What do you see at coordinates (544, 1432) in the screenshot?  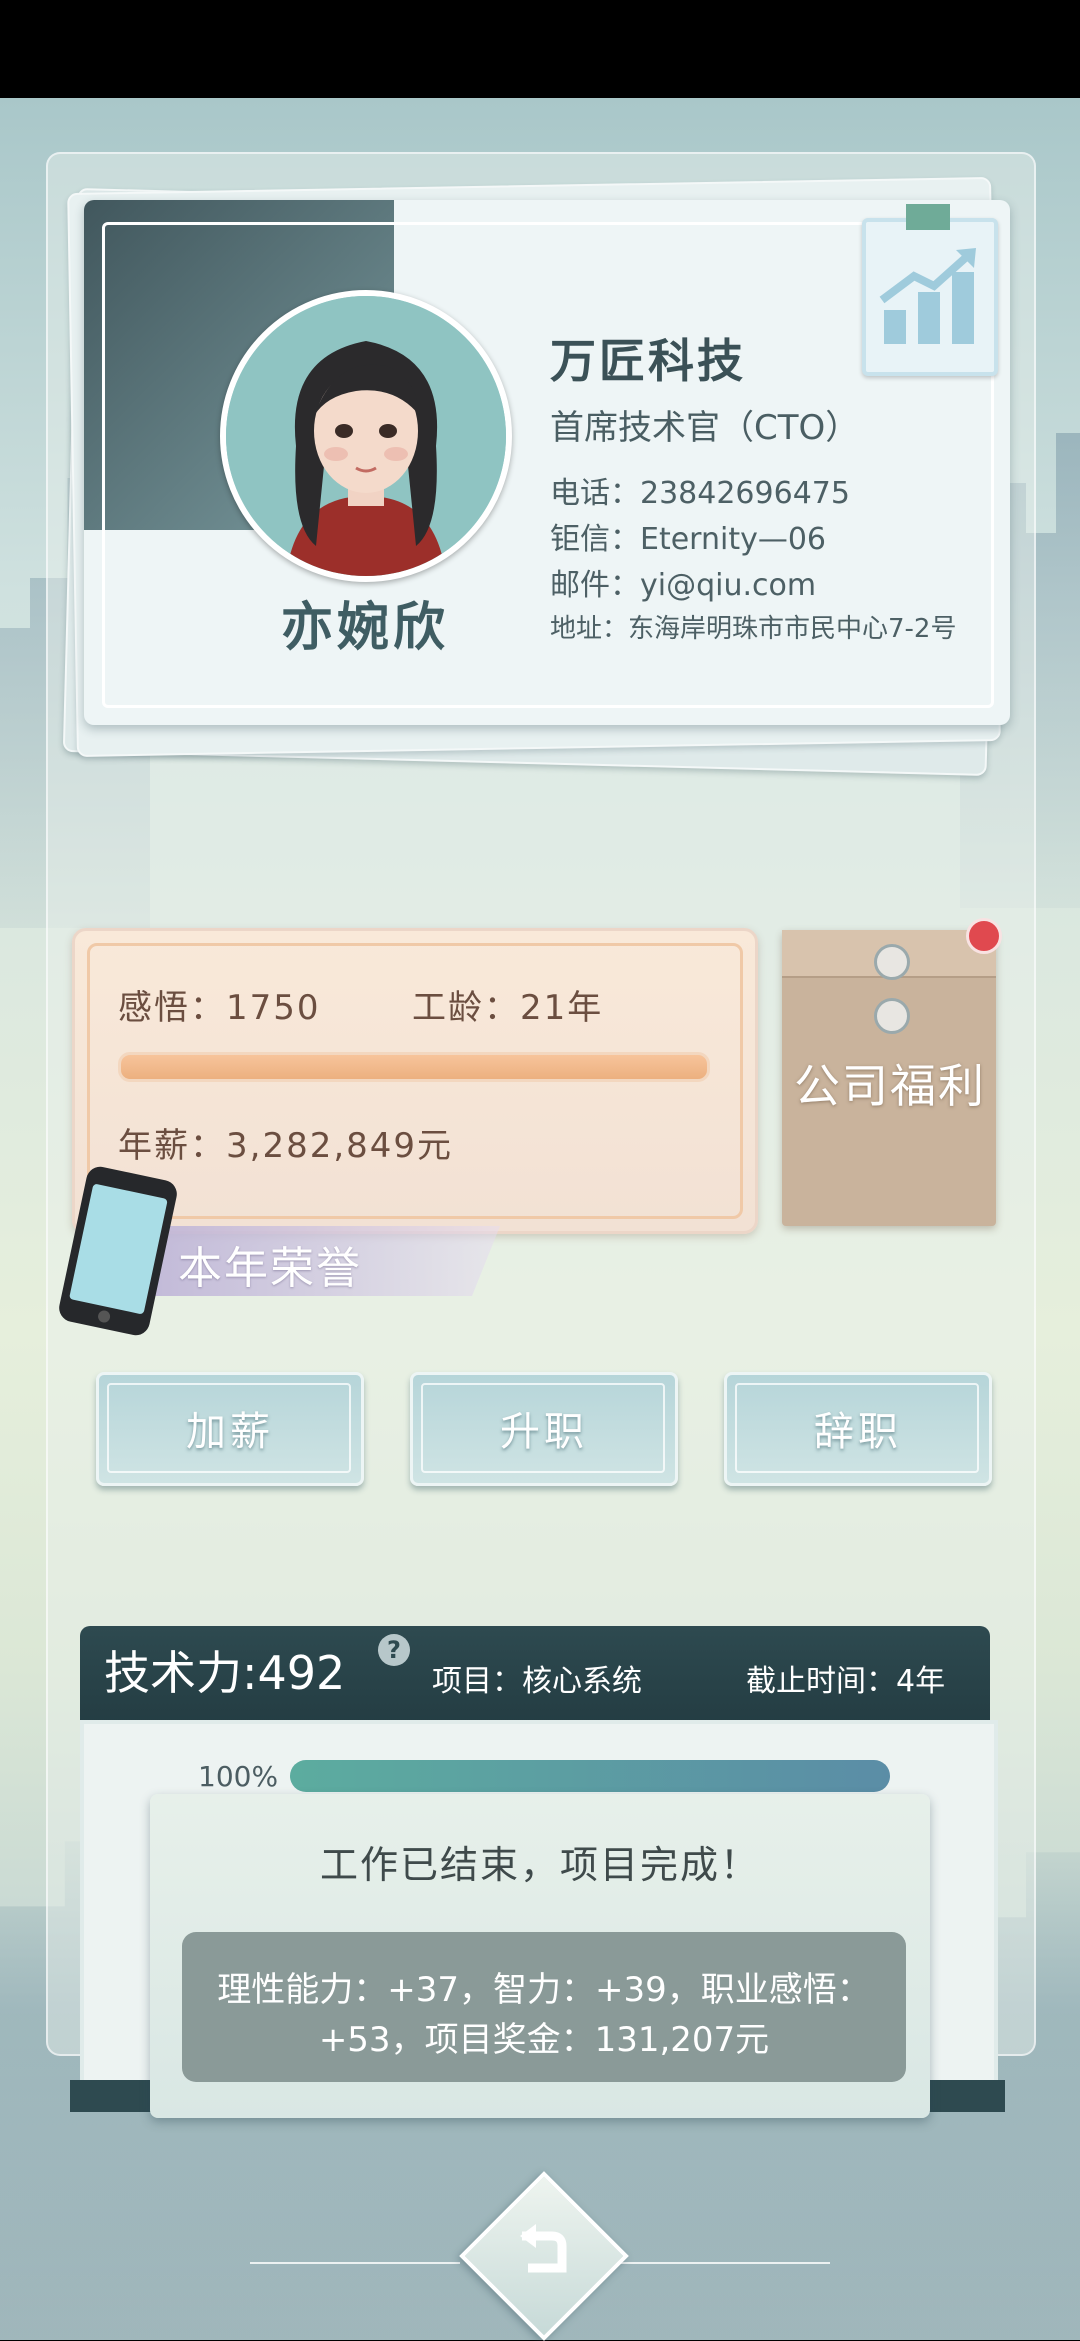 I see `promote-button-label: 升职` at bounding box center [544, 1432].